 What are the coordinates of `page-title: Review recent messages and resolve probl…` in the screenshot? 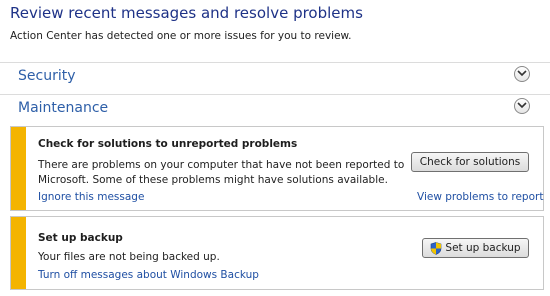 It's located at (186, 13).